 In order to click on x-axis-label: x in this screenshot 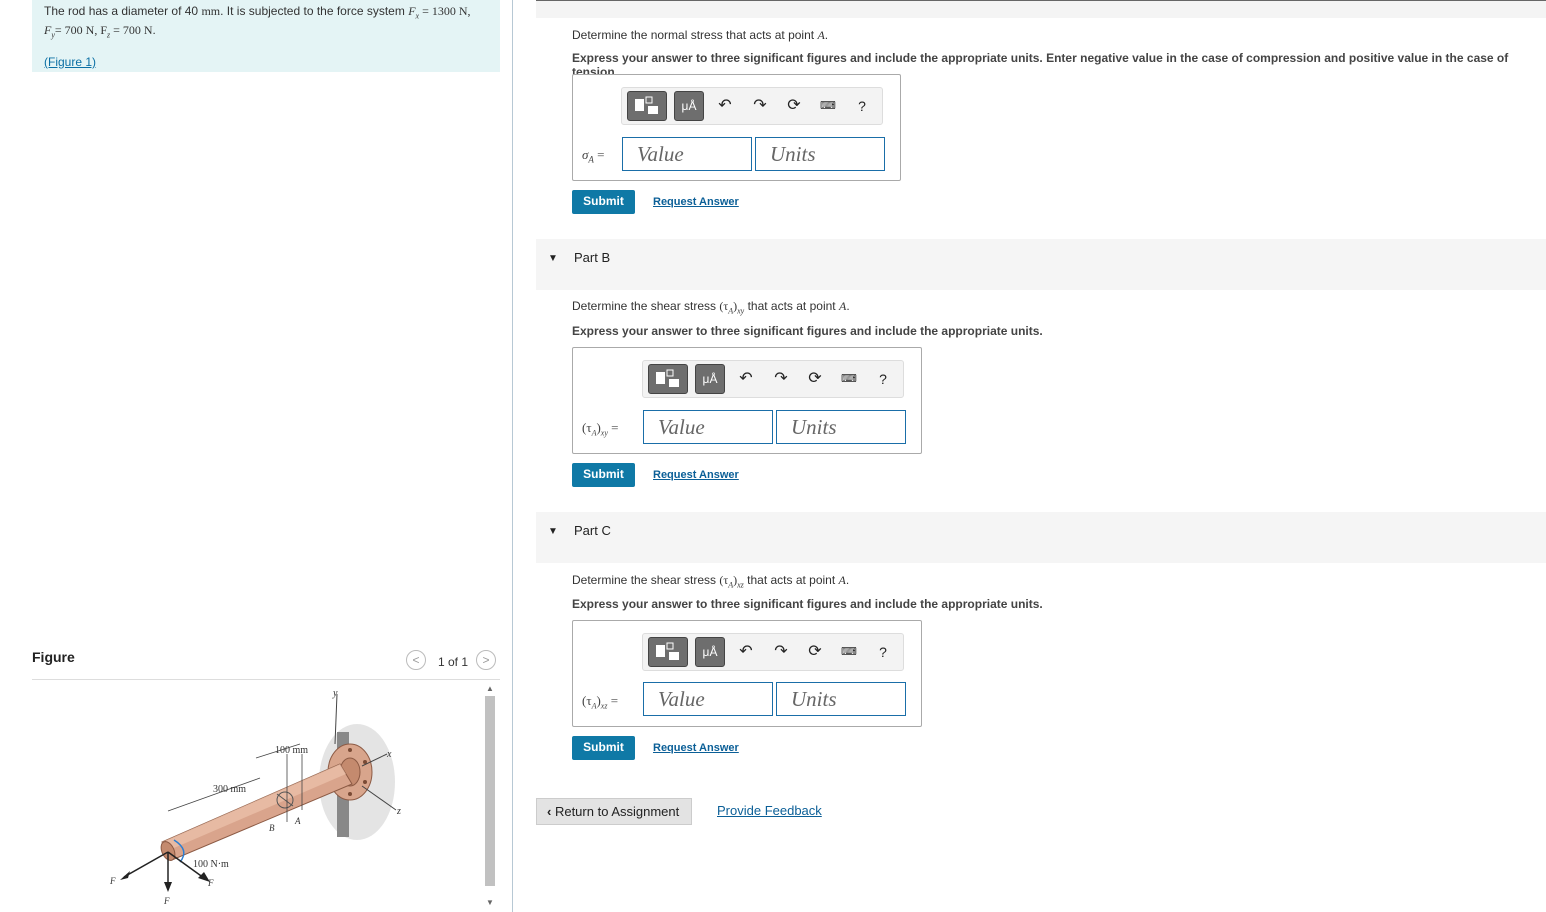, I will do `click(389, 754)`.